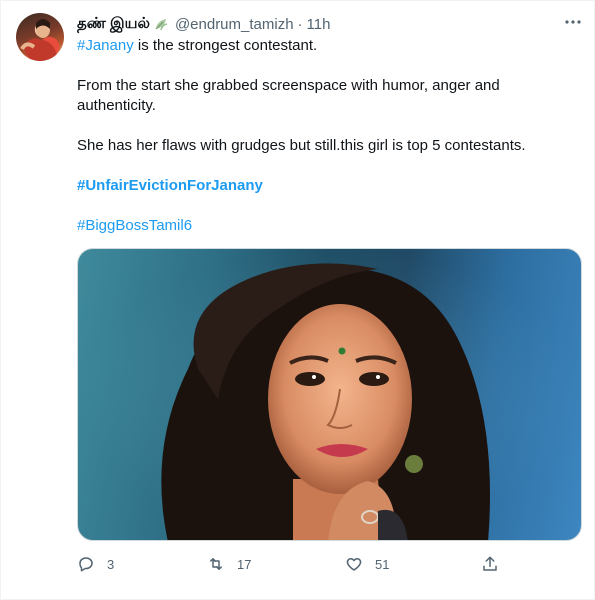 The image size is (595, 600). I want to click on hashtag-janany: #Janany, so click(105, 45).